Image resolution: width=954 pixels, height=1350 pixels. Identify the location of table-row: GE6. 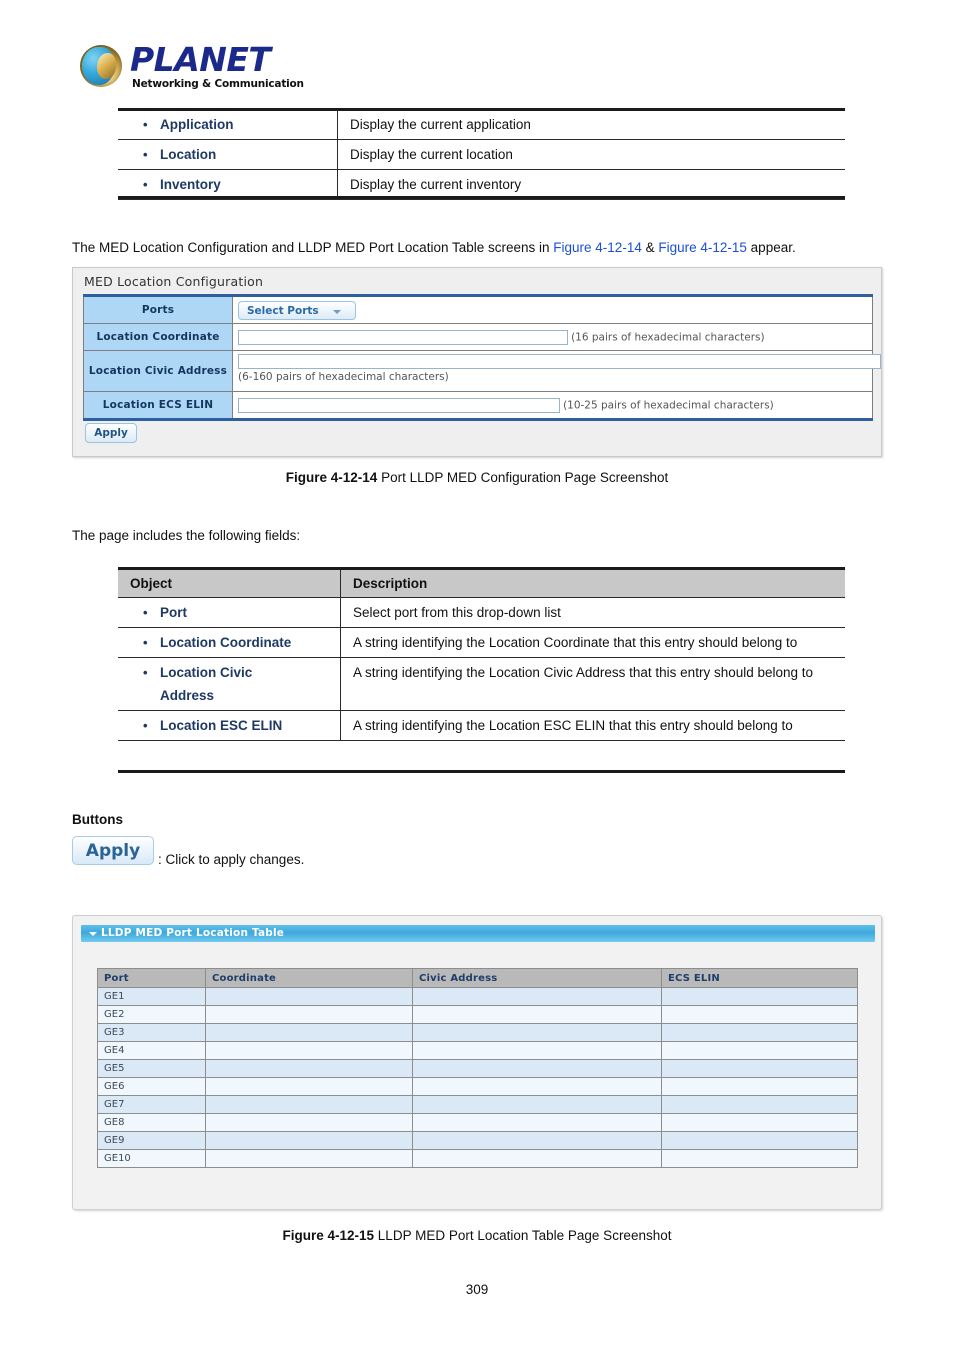
(477, 1086).